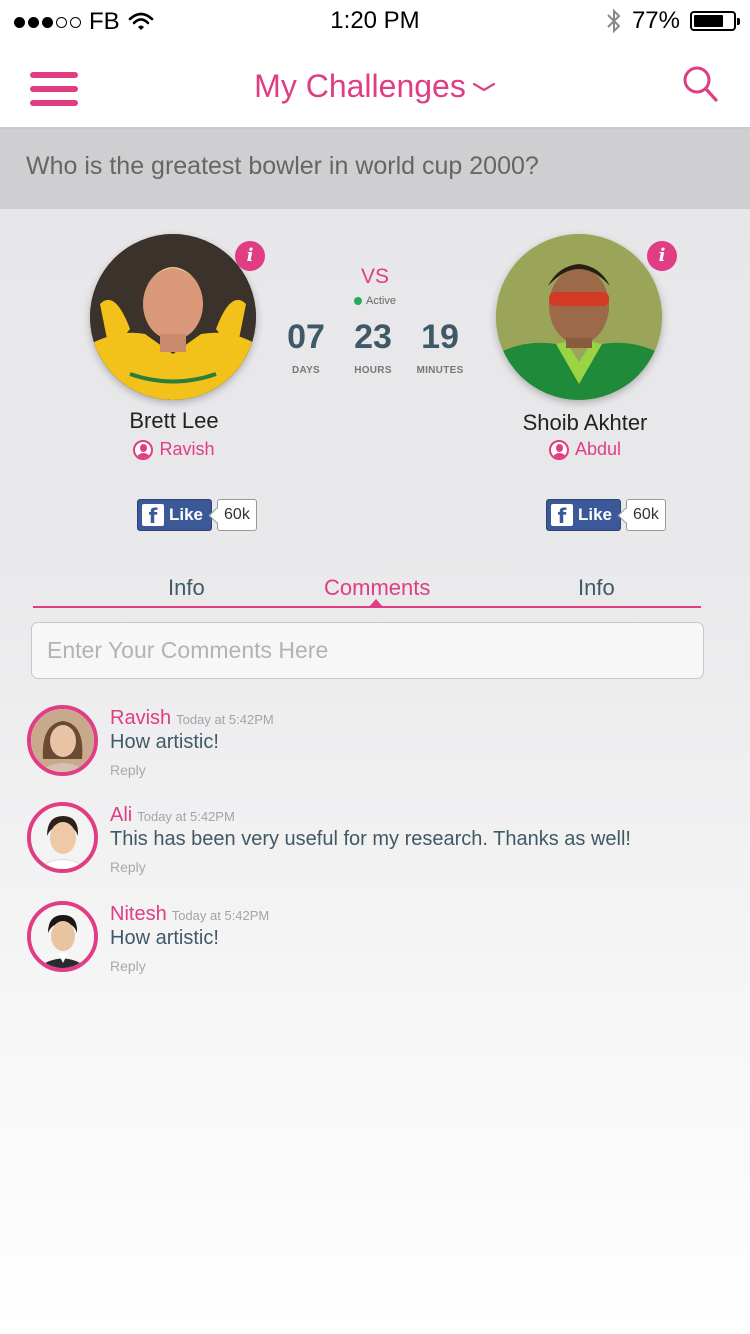 Image resolution: width=750 pixels, height=1334 pixels. I want to click on challenge-status-label: Active, so click(381, 301).